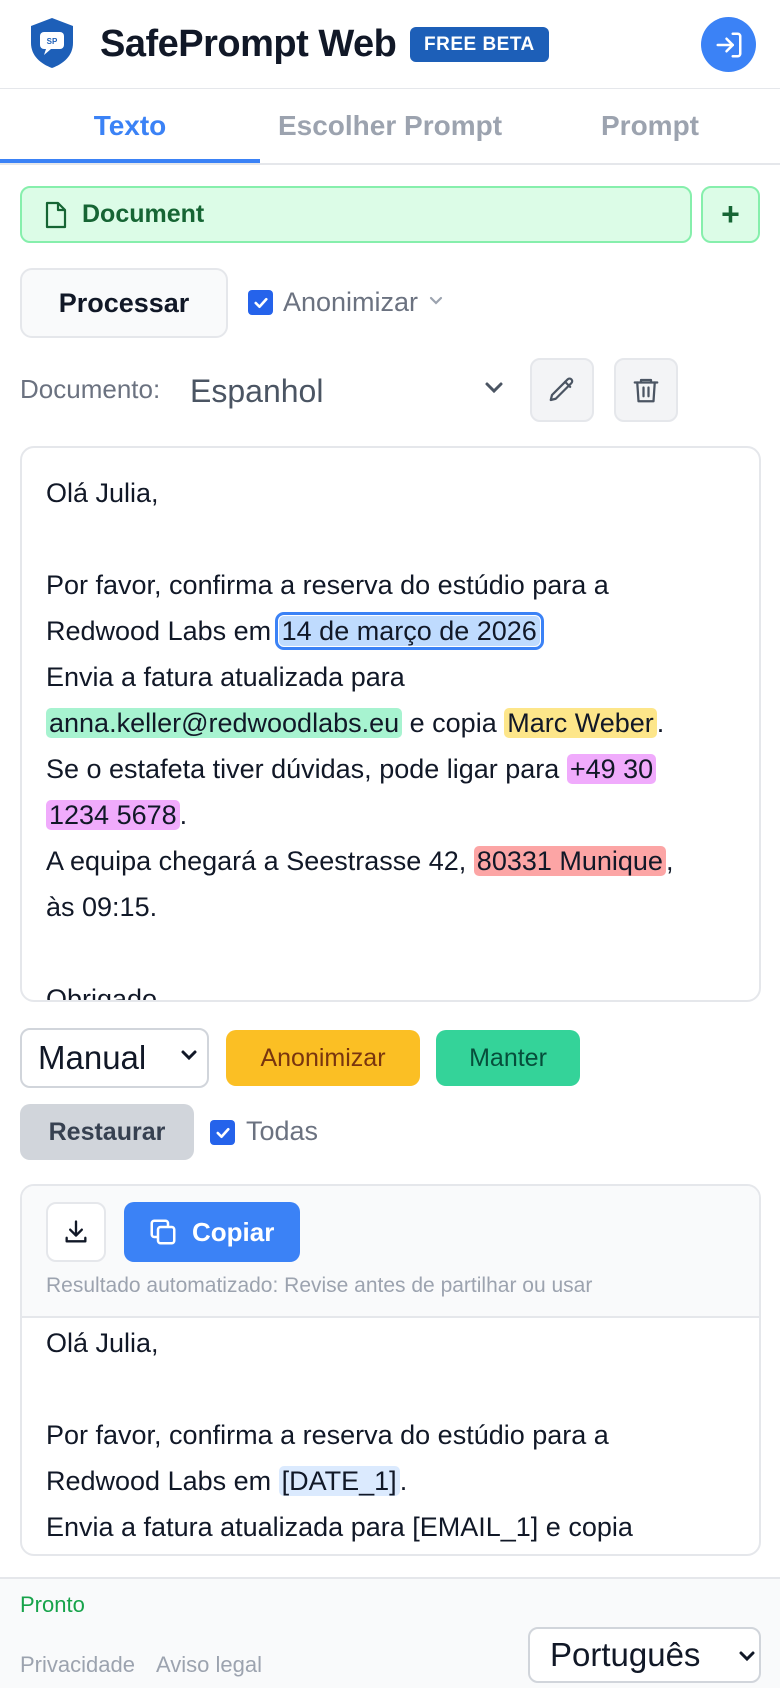 This screenshot has height=1688, width=780. What do you see at coordinates (580, 723) in the screenshot?
I see `name-entity: Marc Weber` at bounding box center [580, 723].